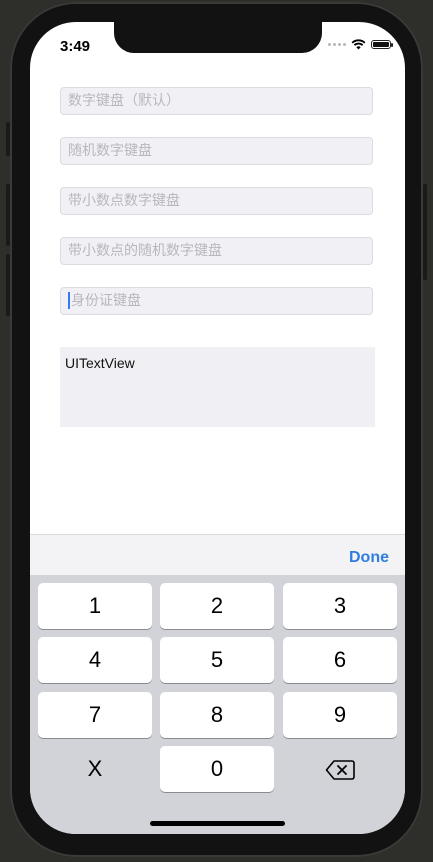 The width and height of the screenshot is (433, 862). I want to click on key-9: 9, so click(340, 715).